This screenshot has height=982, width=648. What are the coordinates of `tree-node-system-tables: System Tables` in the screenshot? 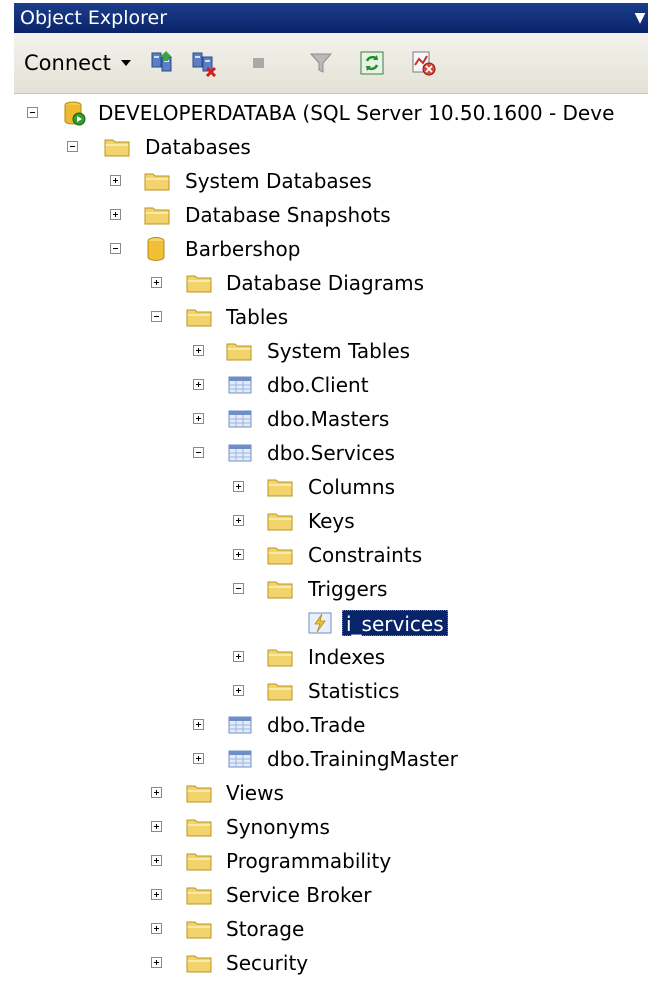 It's located at (324, 351).